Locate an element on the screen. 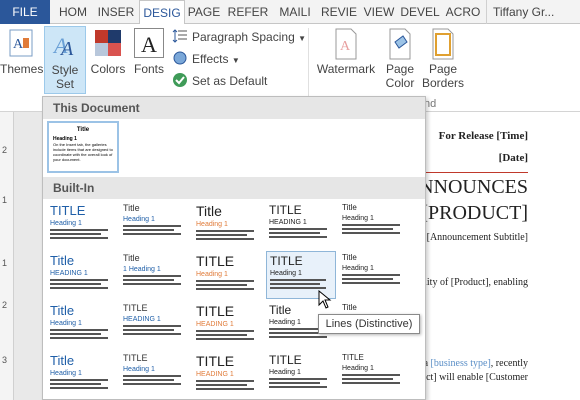 This screenshot has width=580, height=400. tab-view: VIEW is located at coordinates (379, 12).